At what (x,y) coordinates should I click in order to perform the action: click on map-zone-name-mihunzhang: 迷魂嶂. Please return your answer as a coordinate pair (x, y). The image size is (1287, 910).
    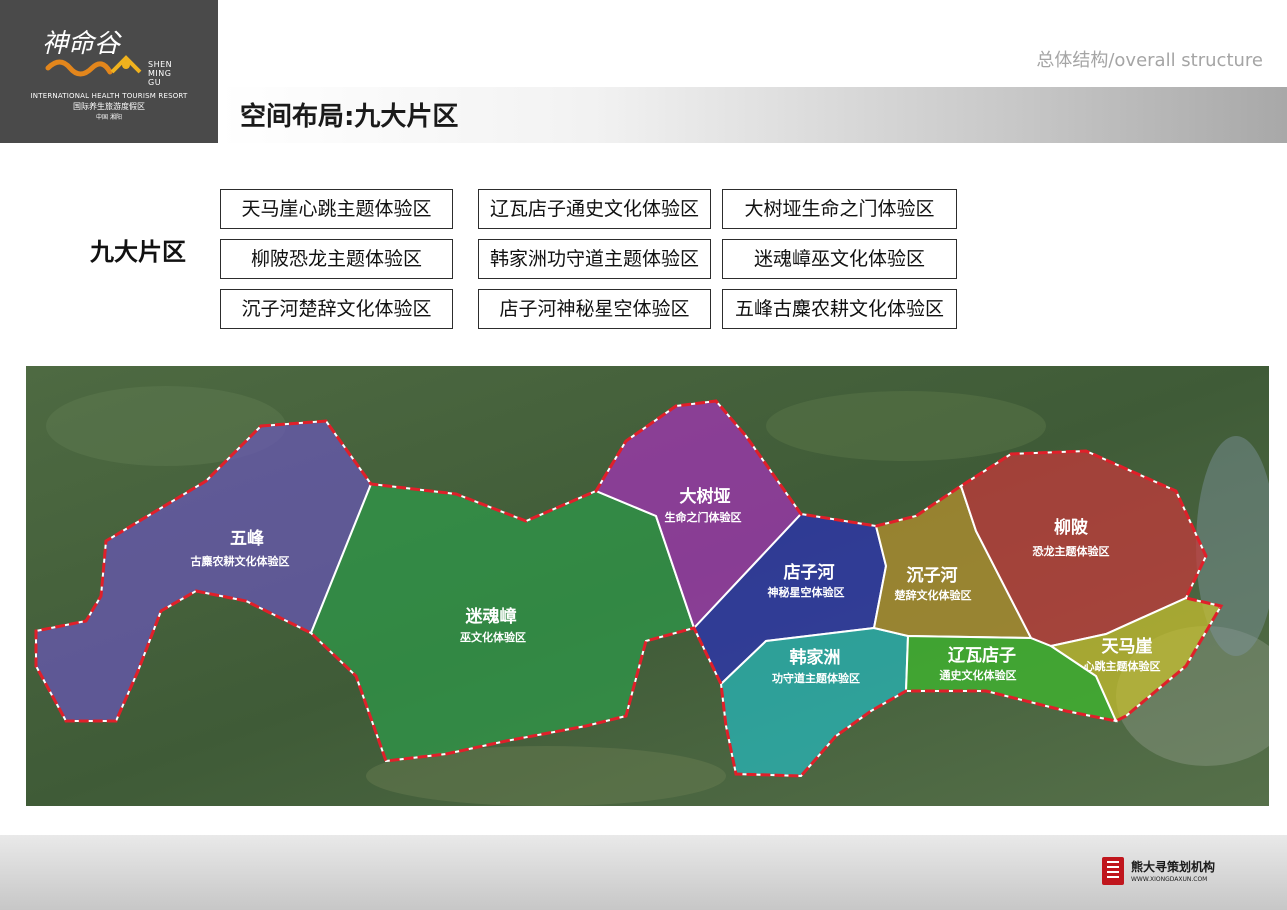
    Looking at the image, I should click on (491, 616).